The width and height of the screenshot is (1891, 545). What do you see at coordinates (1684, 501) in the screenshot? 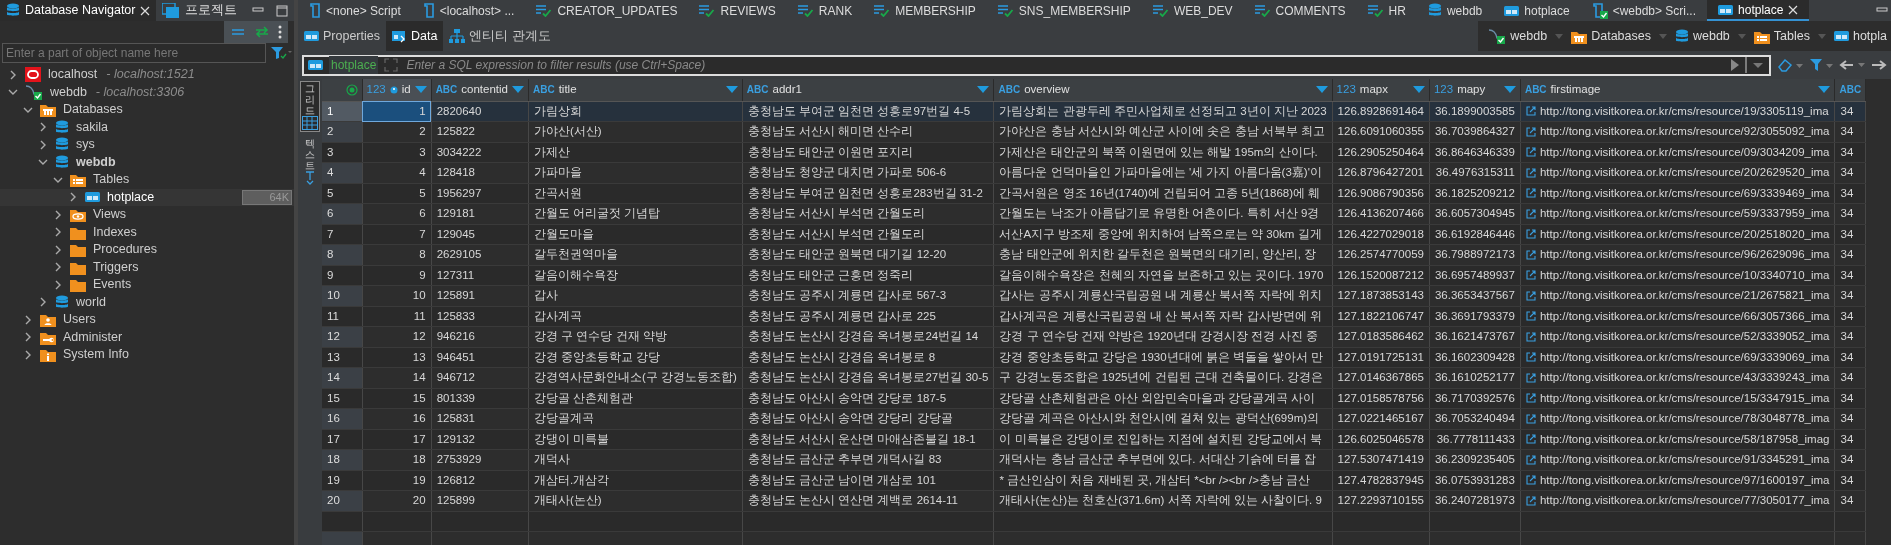
I see `link-text: http://tong.visitkorea.or.kr/cms/resource/77/3050177_ima` at bounding box center [1684, 501].